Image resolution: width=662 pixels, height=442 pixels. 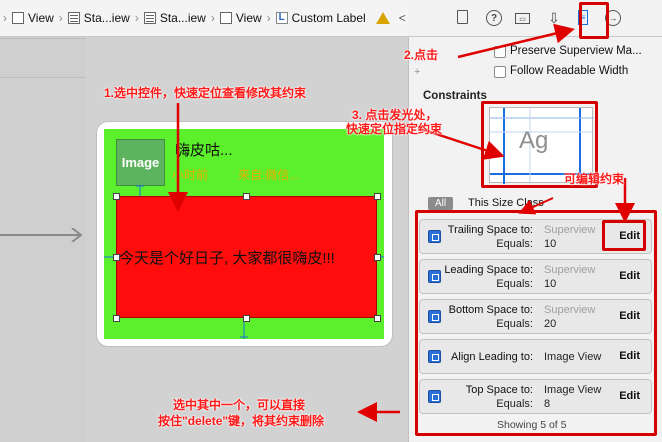 What do you see at coordinates (239, 405) in the screenshot?
I see `annotation-delete-line1: 选中其中一个，可以直接` at bounding box center [239, 405].